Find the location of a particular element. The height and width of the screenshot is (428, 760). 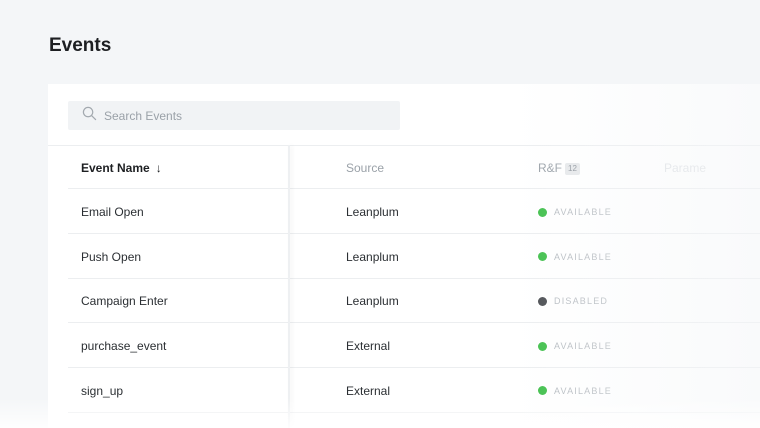

event-name-cell: Email Open is located at coordinates (112, 212).